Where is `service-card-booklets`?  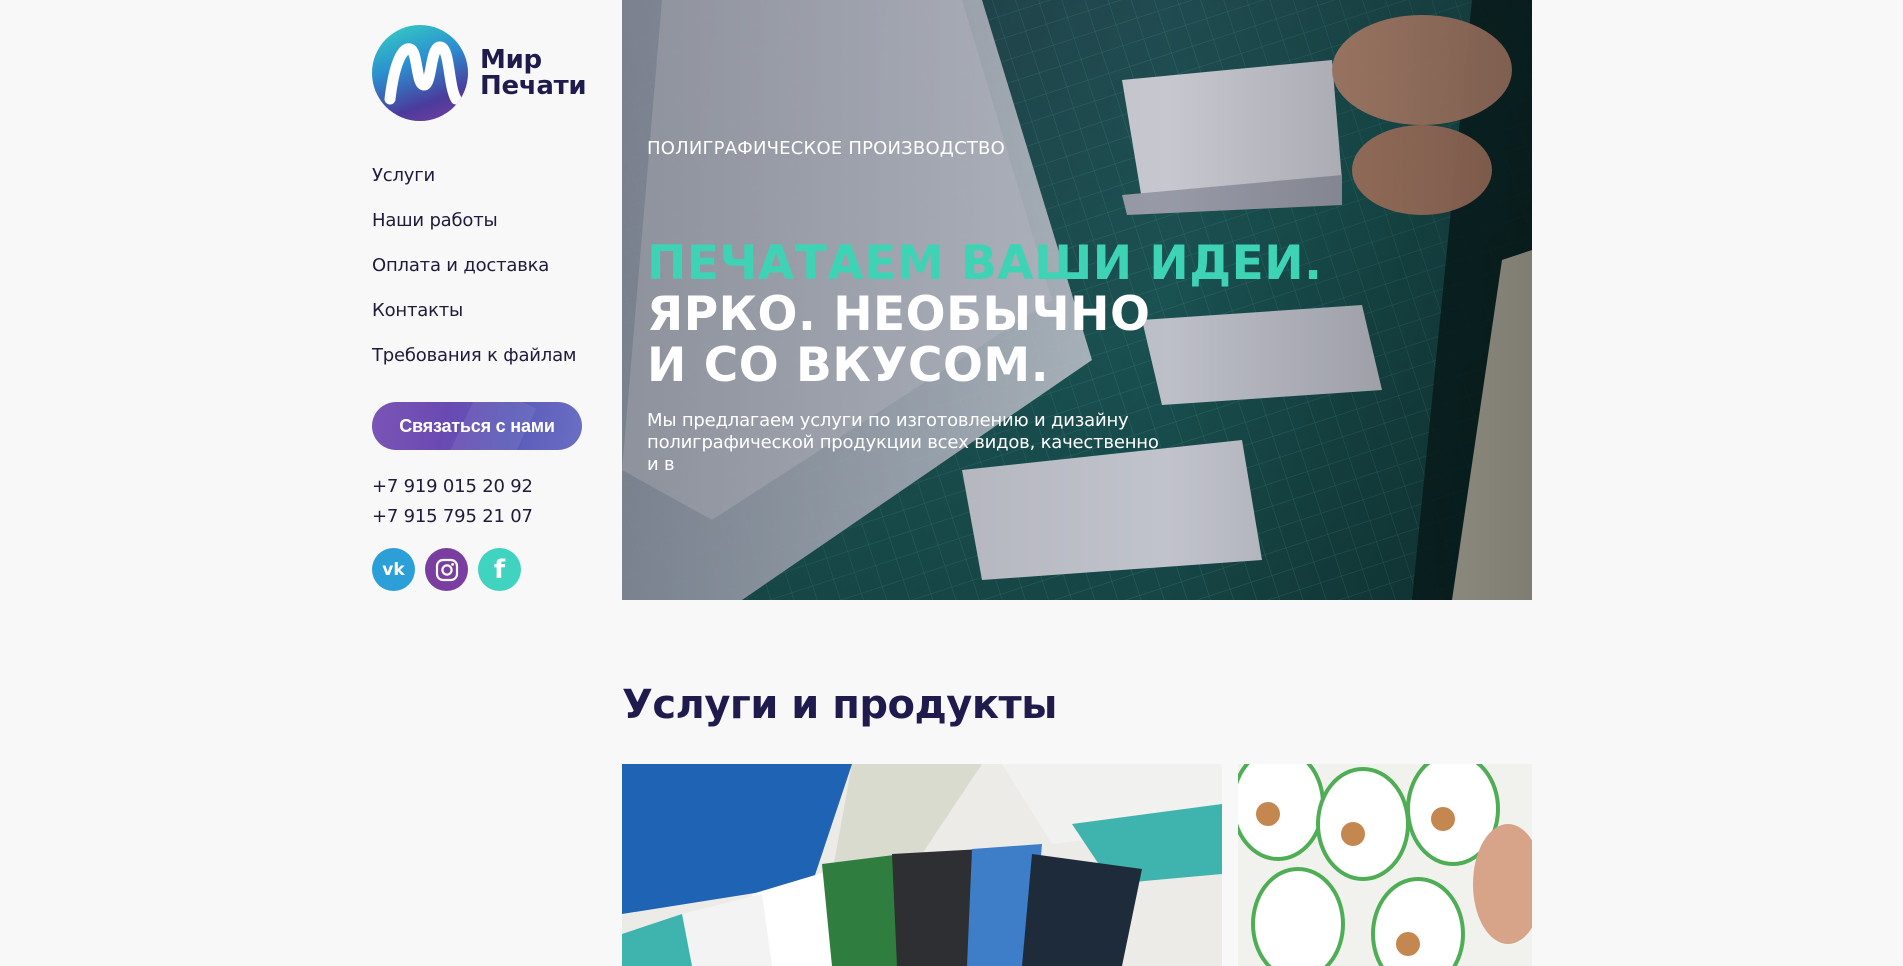
service-card-booklets is located at coordinates (922, 865).